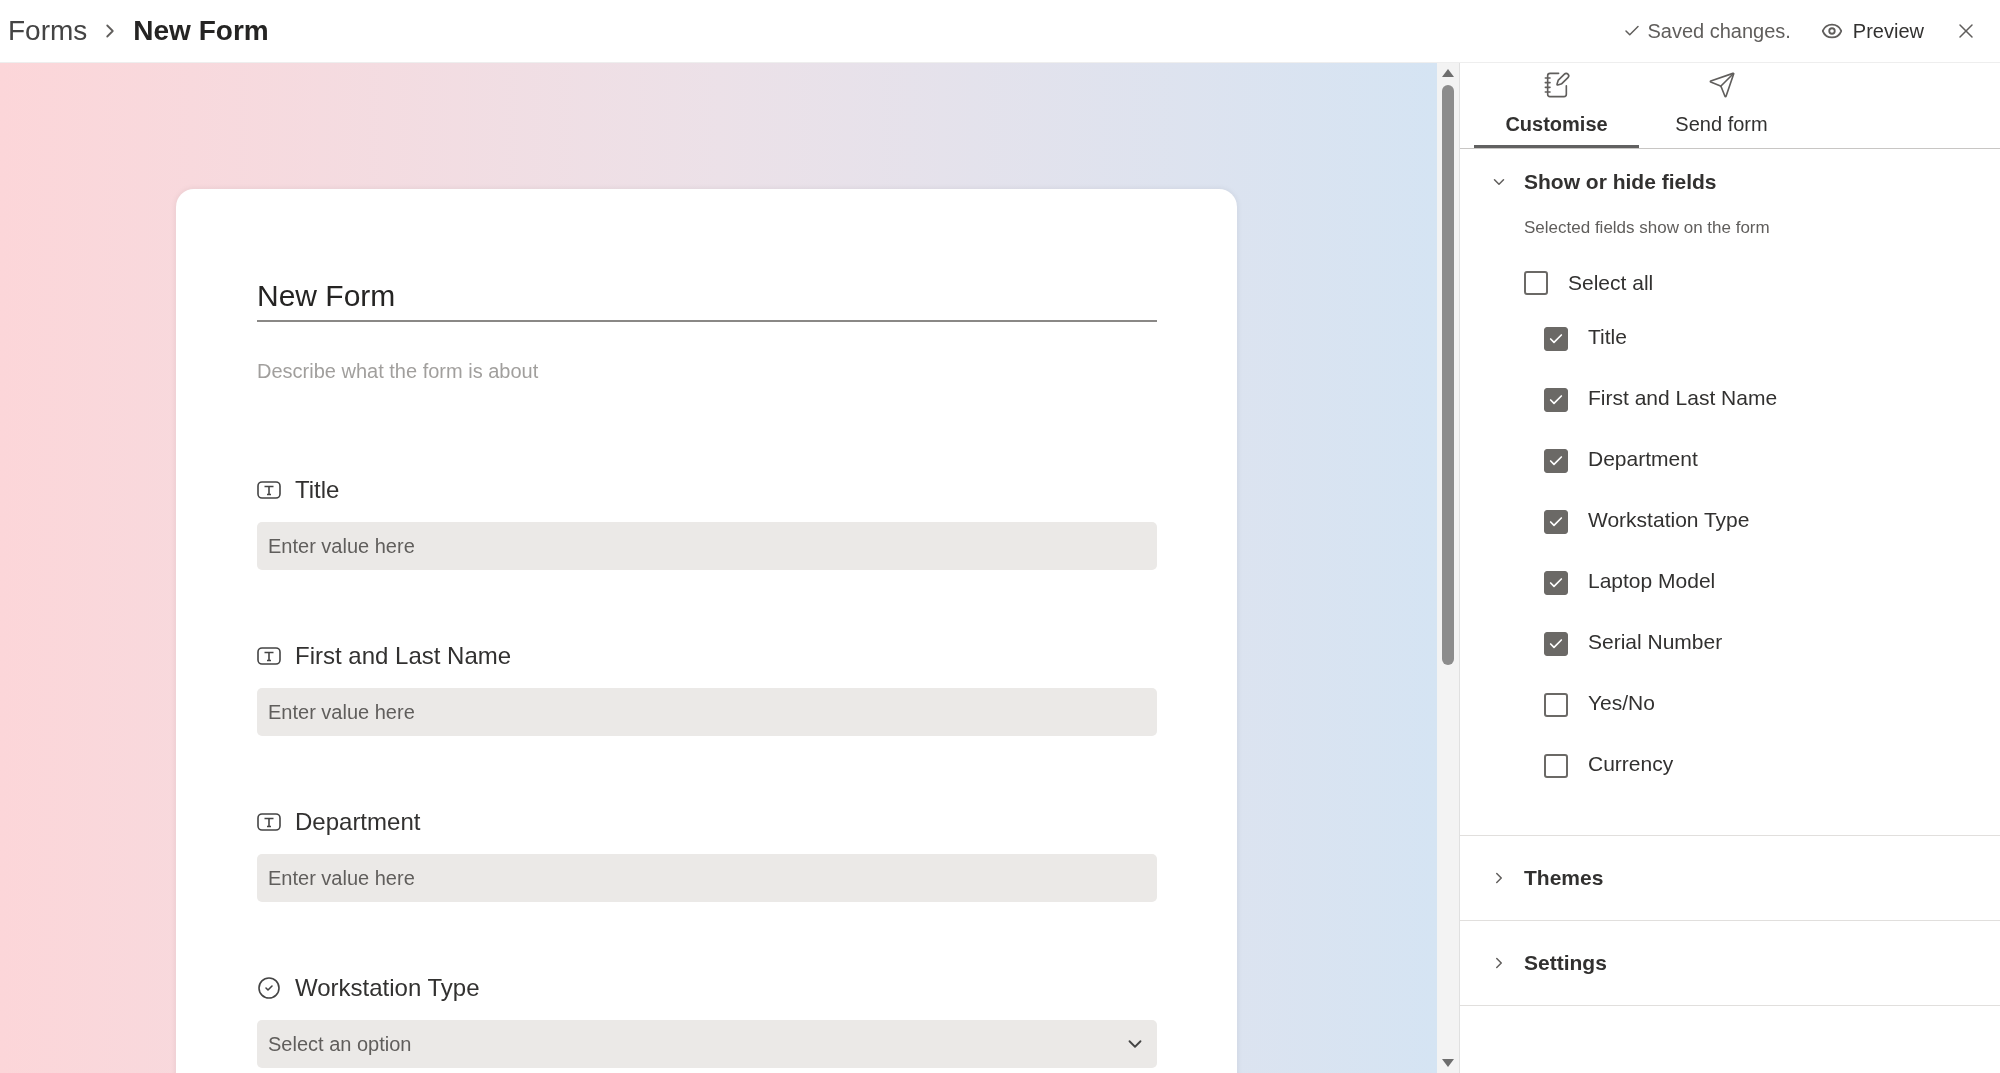  Describe the element at coordinates (1721, 105) in the screenshot. I see `panel-tab: Send form` at that location.